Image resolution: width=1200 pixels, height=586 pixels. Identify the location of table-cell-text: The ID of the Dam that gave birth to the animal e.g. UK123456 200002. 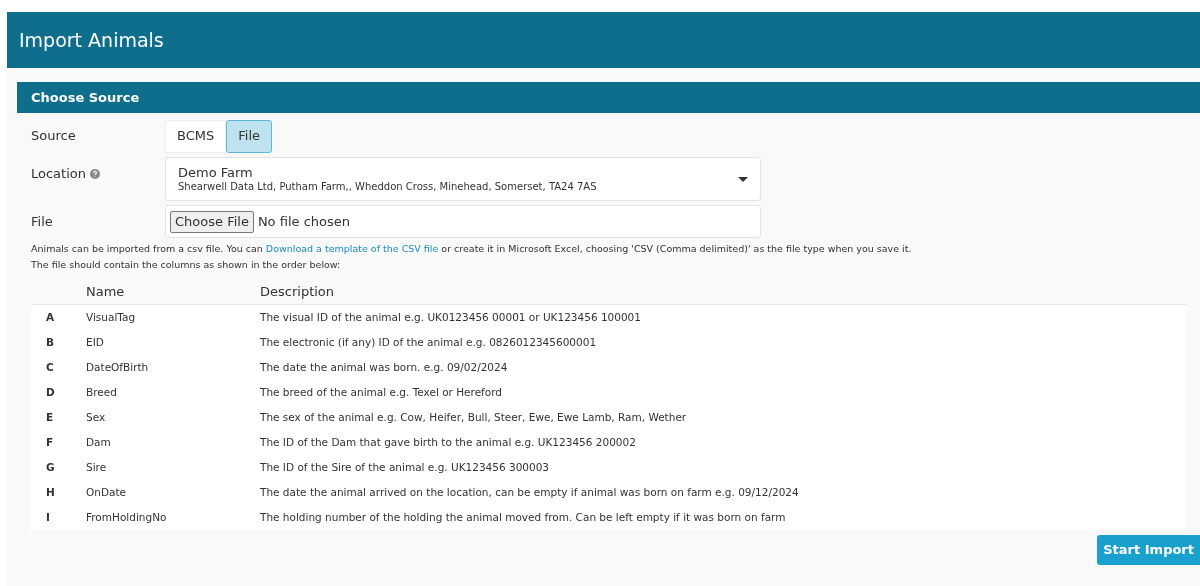
(448, 442).